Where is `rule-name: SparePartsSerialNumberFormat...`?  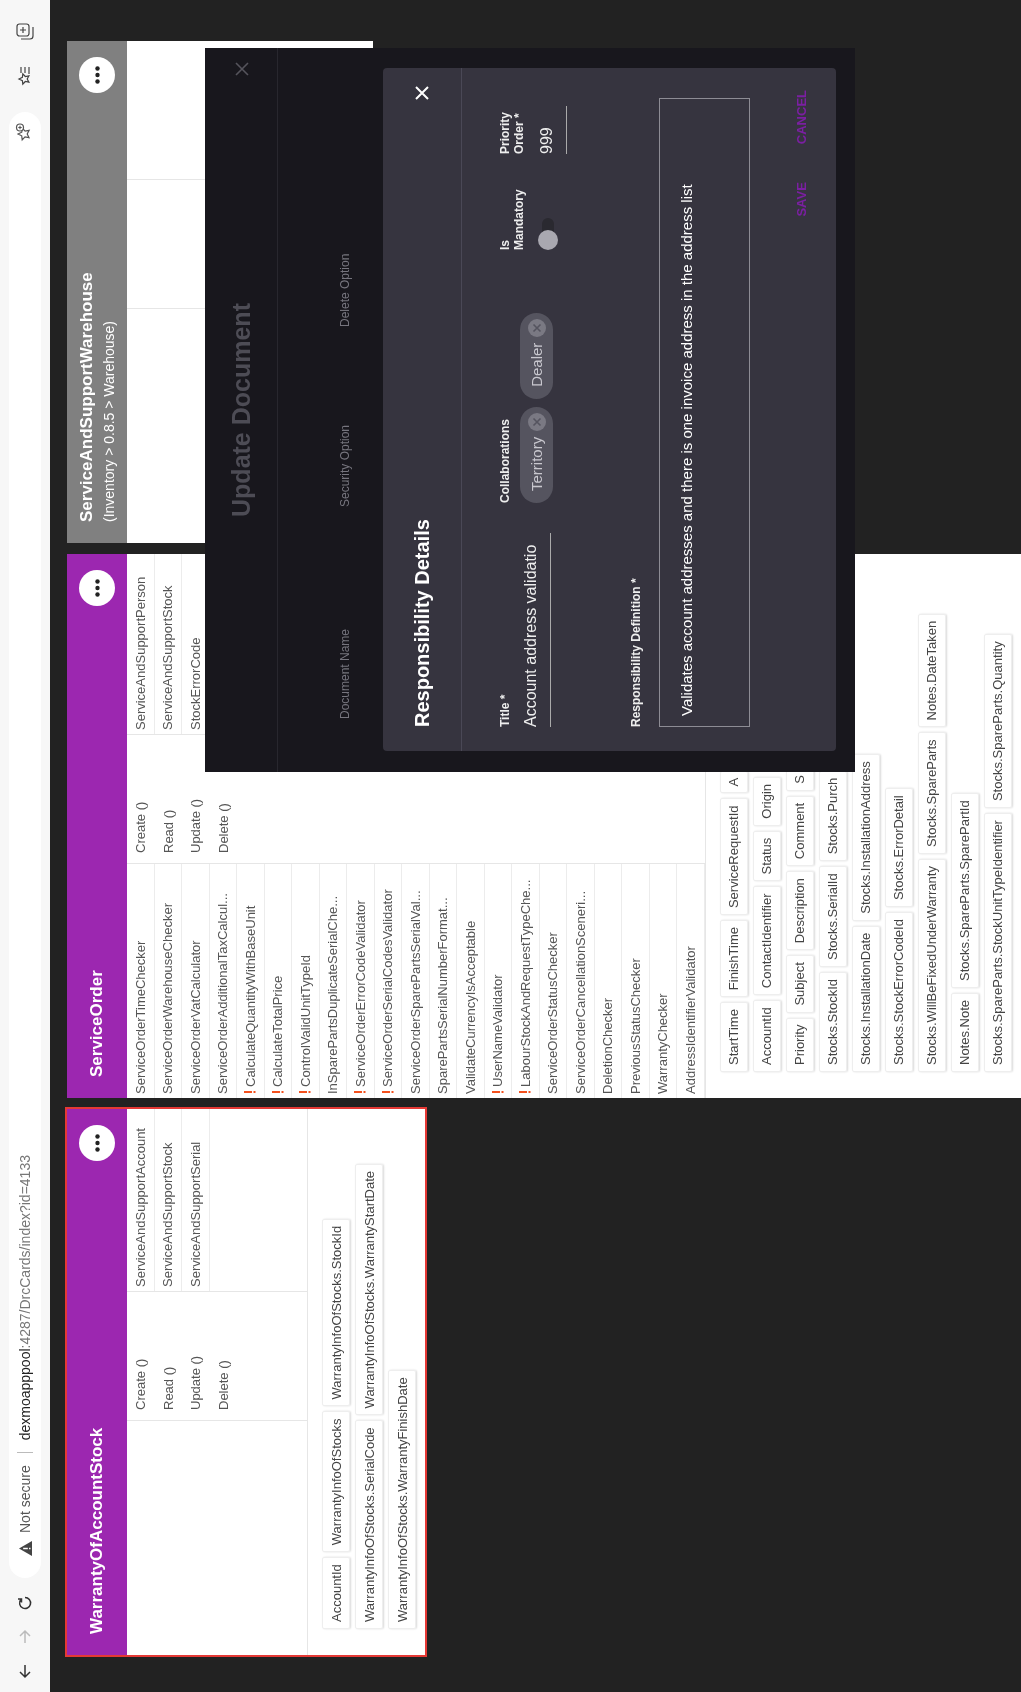
rule-name: SparePartsSerialNumberFormat... is located at coordinates (443, 995).